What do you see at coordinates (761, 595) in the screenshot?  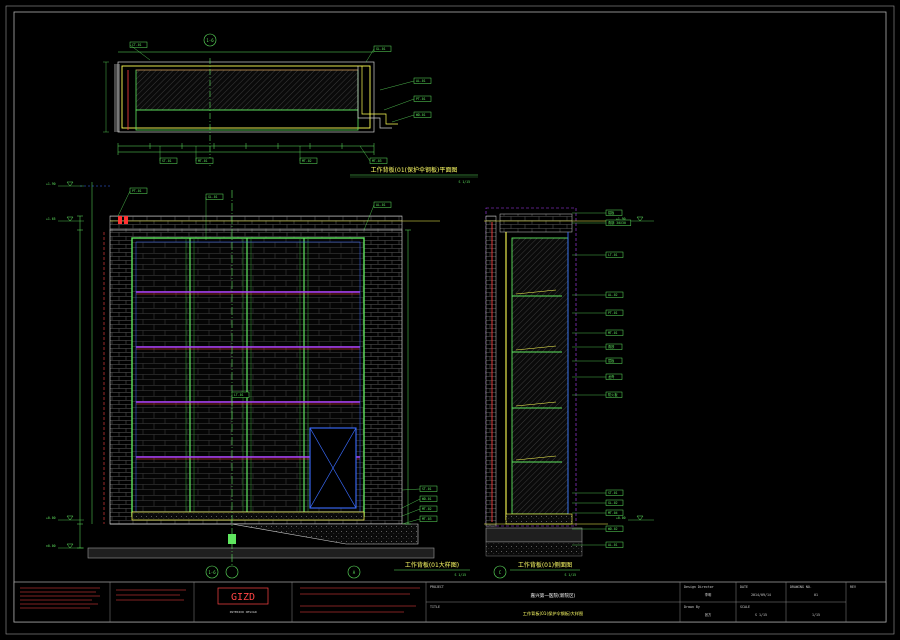 I see `drawing-date: 2014/09/14` at bounding box center [761, 595].